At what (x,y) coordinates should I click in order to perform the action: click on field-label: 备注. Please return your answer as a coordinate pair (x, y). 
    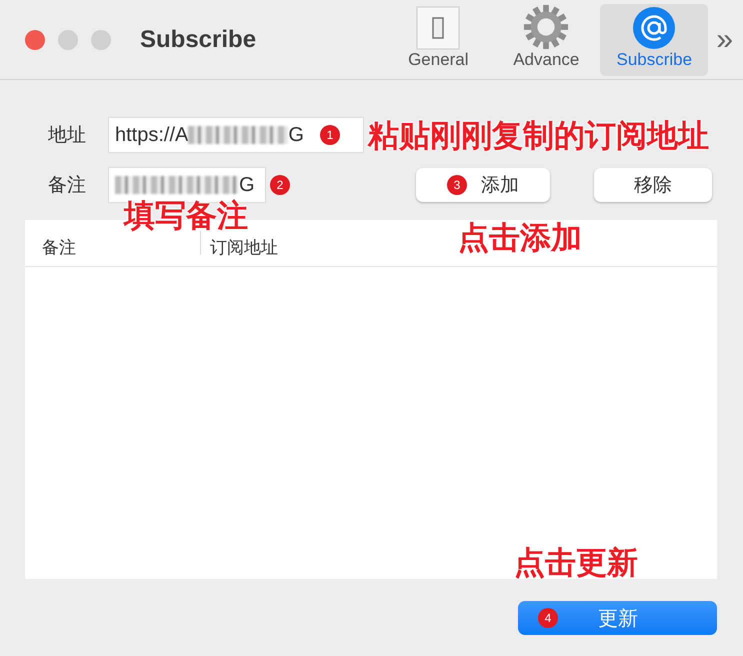
    Looking at the image, I should click on (67, 186).